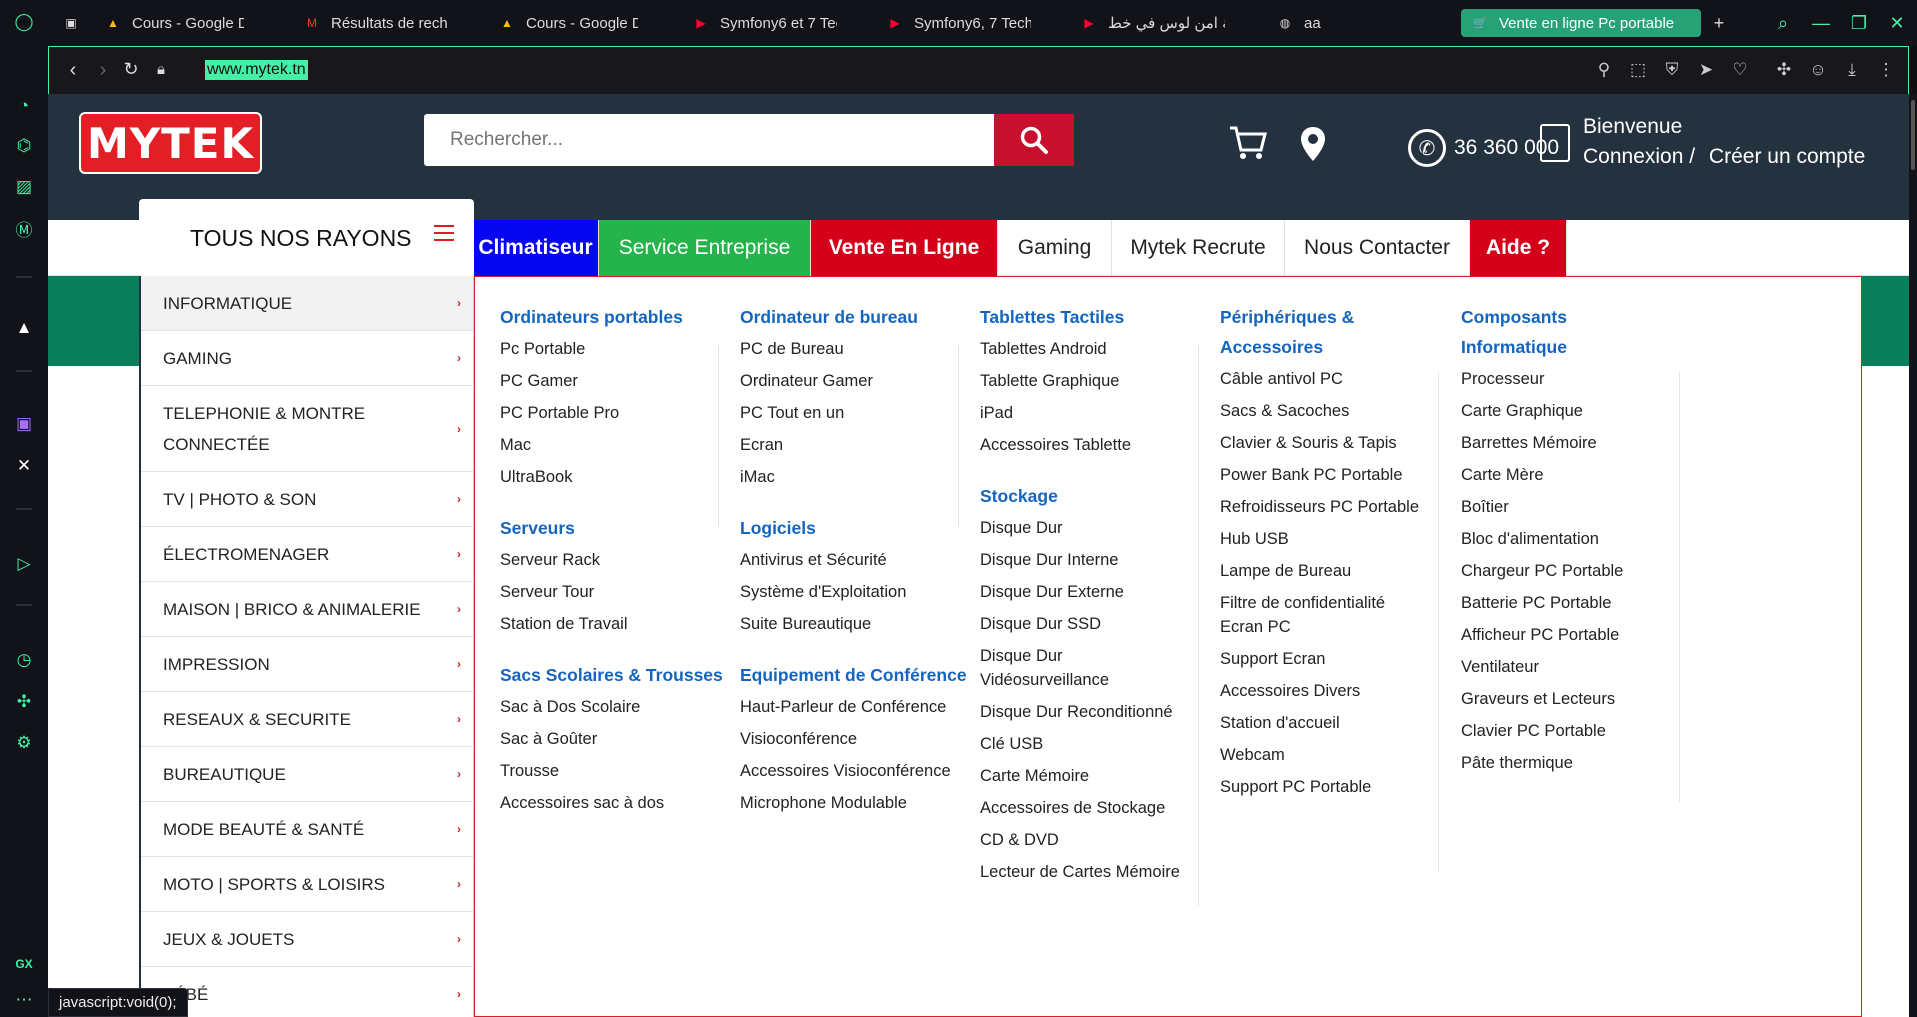 The width and height of the screenshot is (1917, 1017). I want to click on history-icon: ◷, so click(24, 660).